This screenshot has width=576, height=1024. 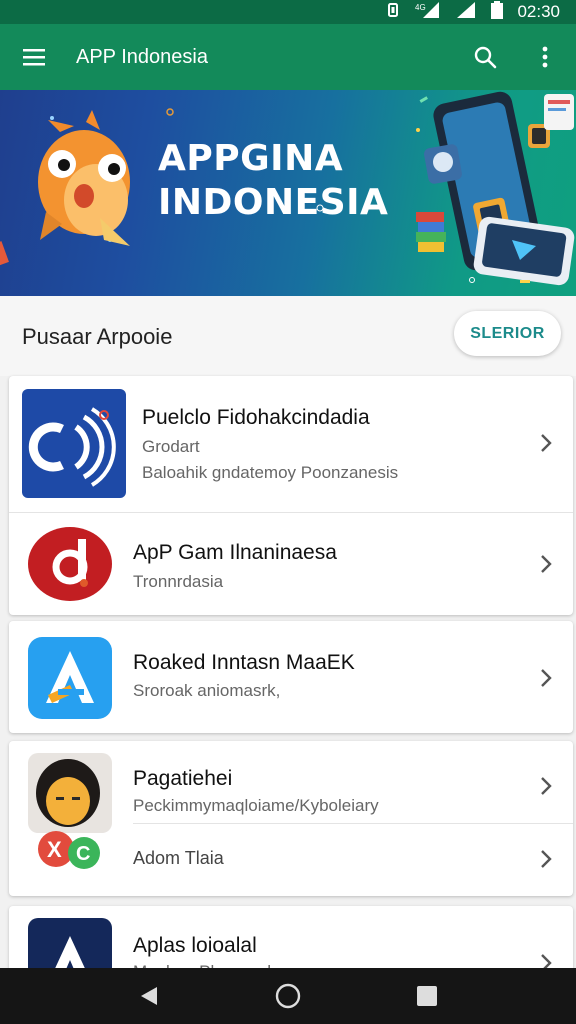 What do you see at coordinates (270, 472) in the screenshot?
I see `app-description: Baloahik gndatemoy Poonzanesis` at bounding box center [270, 472].